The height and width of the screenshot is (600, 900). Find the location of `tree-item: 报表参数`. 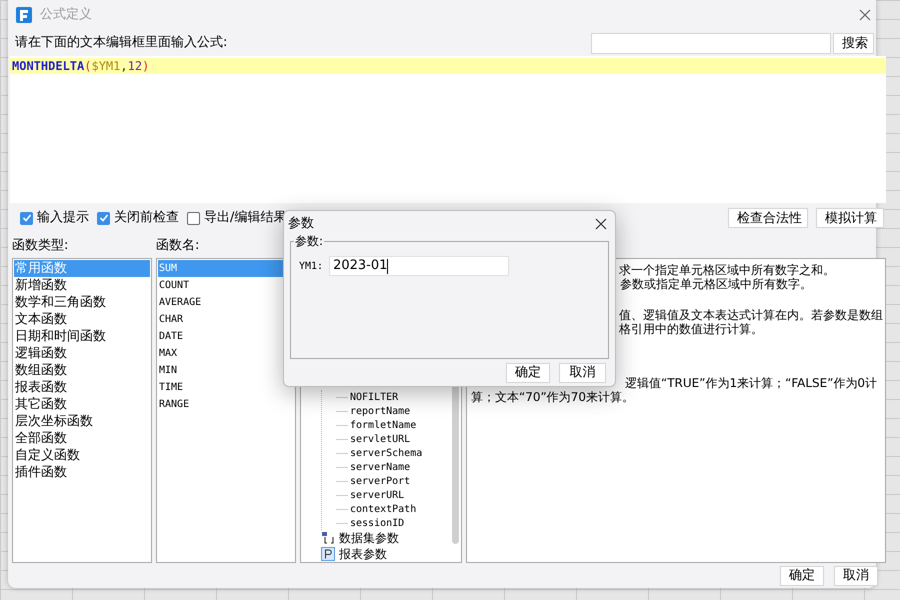

tree-item: 报表参数 is located at coordinates (363, 554).